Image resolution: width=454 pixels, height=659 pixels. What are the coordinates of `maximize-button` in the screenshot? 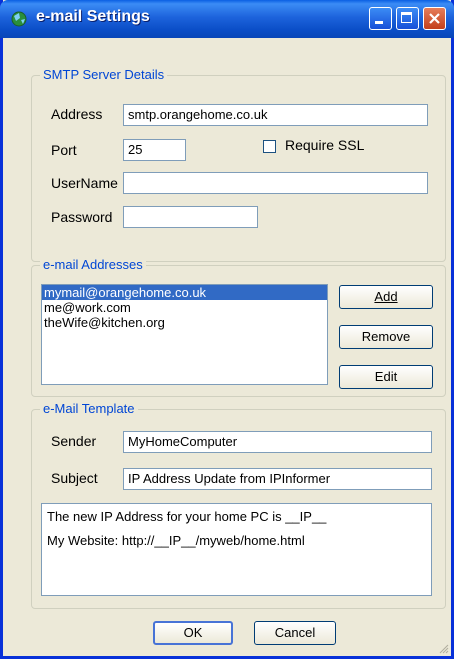 It's located at (407, 18).